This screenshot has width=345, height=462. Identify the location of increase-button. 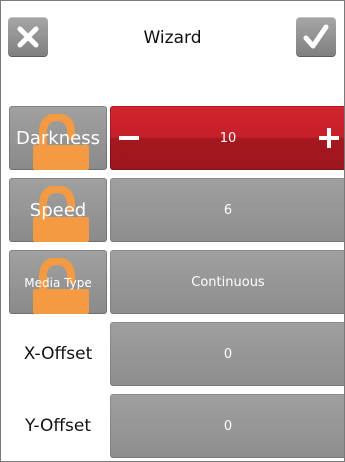
(329, 138).